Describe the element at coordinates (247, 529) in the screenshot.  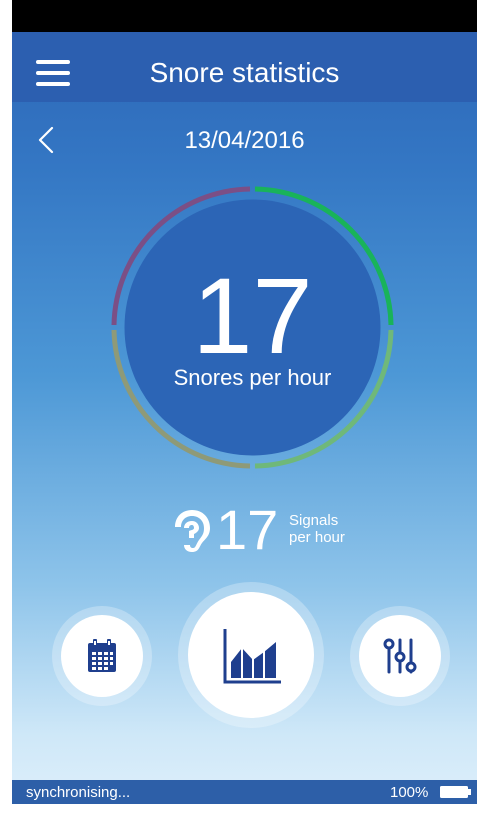
I see `signals-per-hour-value: 17` at that location.